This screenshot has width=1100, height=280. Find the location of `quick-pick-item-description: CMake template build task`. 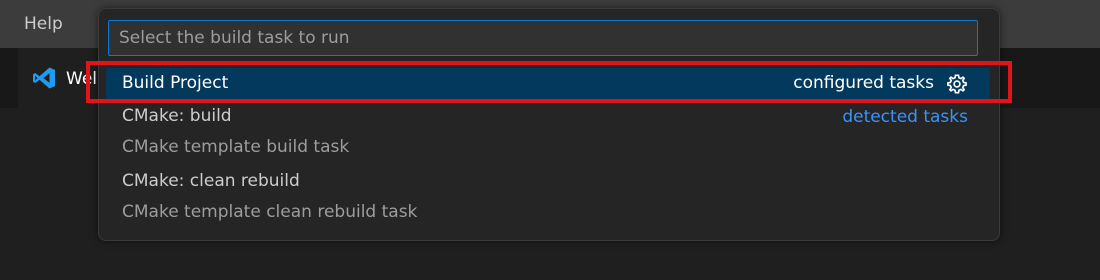

quick-pick-item-description: CMake template build task is located at coordinates (236, 147).